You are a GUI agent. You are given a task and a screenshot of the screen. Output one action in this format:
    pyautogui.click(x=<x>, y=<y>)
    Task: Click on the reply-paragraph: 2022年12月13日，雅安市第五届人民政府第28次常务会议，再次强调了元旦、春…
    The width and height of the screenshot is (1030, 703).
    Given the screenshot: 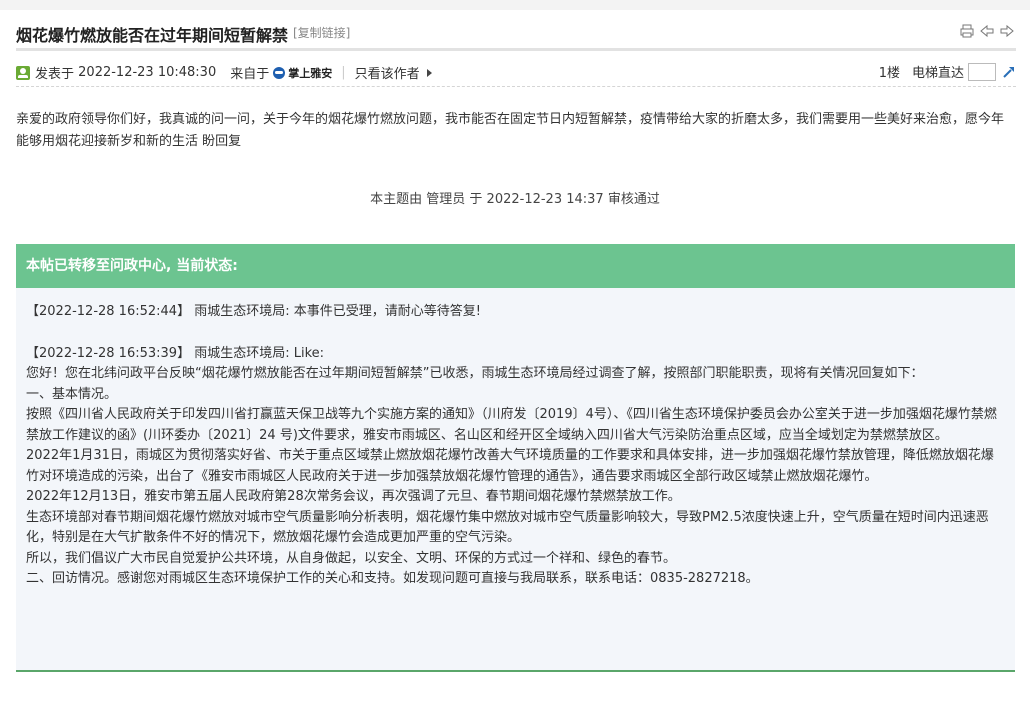 What is the action you would take?
    pyautogui.click(x=353, y=496)
    